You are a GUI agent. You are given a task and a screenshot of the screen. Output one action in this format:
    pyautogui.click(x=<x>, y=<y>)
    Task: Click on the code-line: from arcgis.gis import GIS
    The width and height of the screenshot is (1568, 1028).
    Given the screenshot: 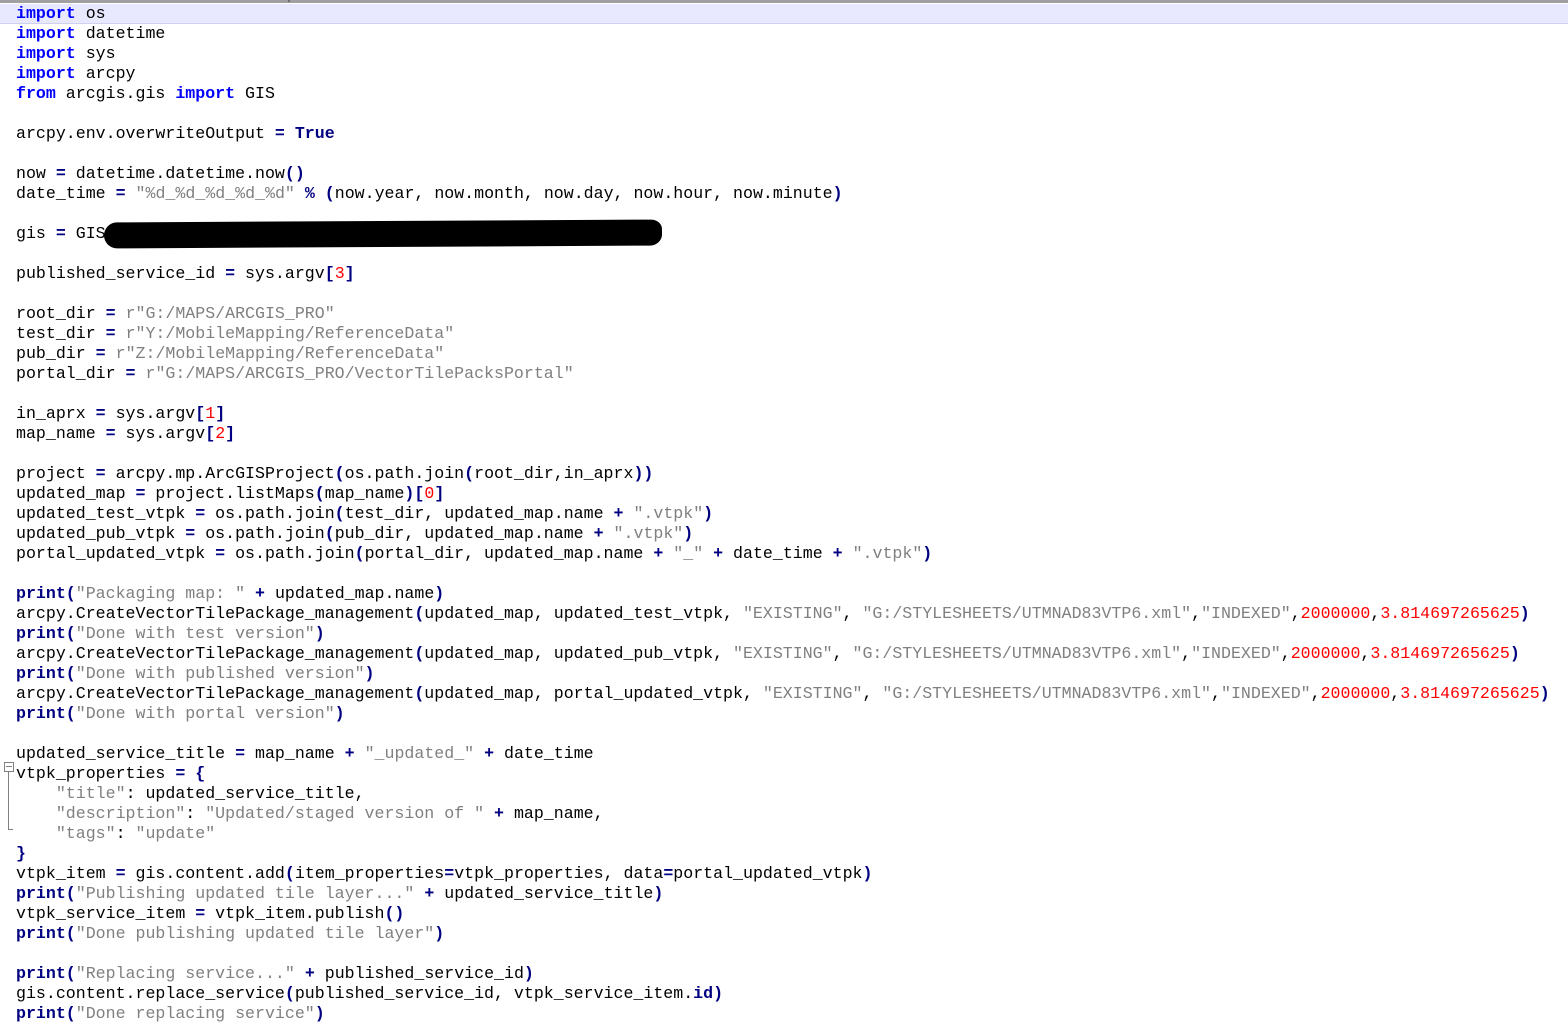 What is the action you would take?
    pyautogui.click(x=784, y=94)
    